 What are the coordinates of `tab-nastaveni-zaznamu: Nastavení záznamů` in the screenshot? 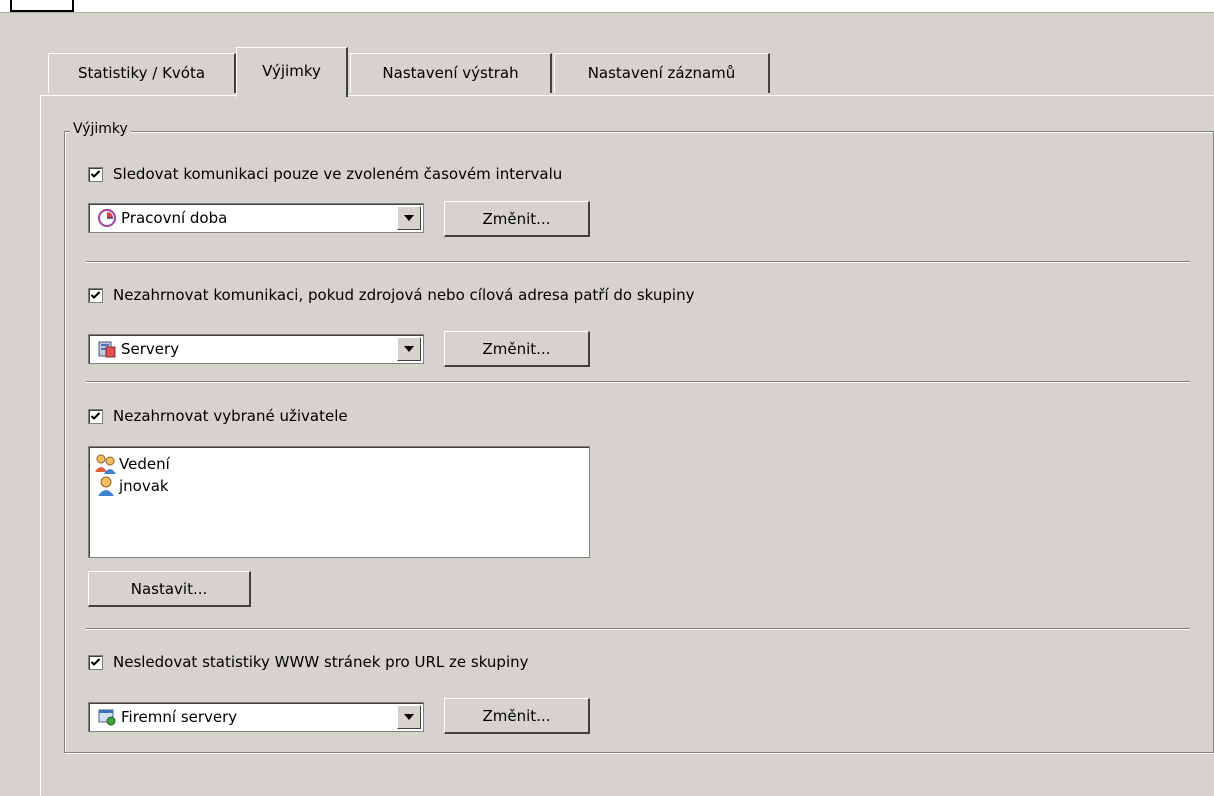 It's located at (662, 73).